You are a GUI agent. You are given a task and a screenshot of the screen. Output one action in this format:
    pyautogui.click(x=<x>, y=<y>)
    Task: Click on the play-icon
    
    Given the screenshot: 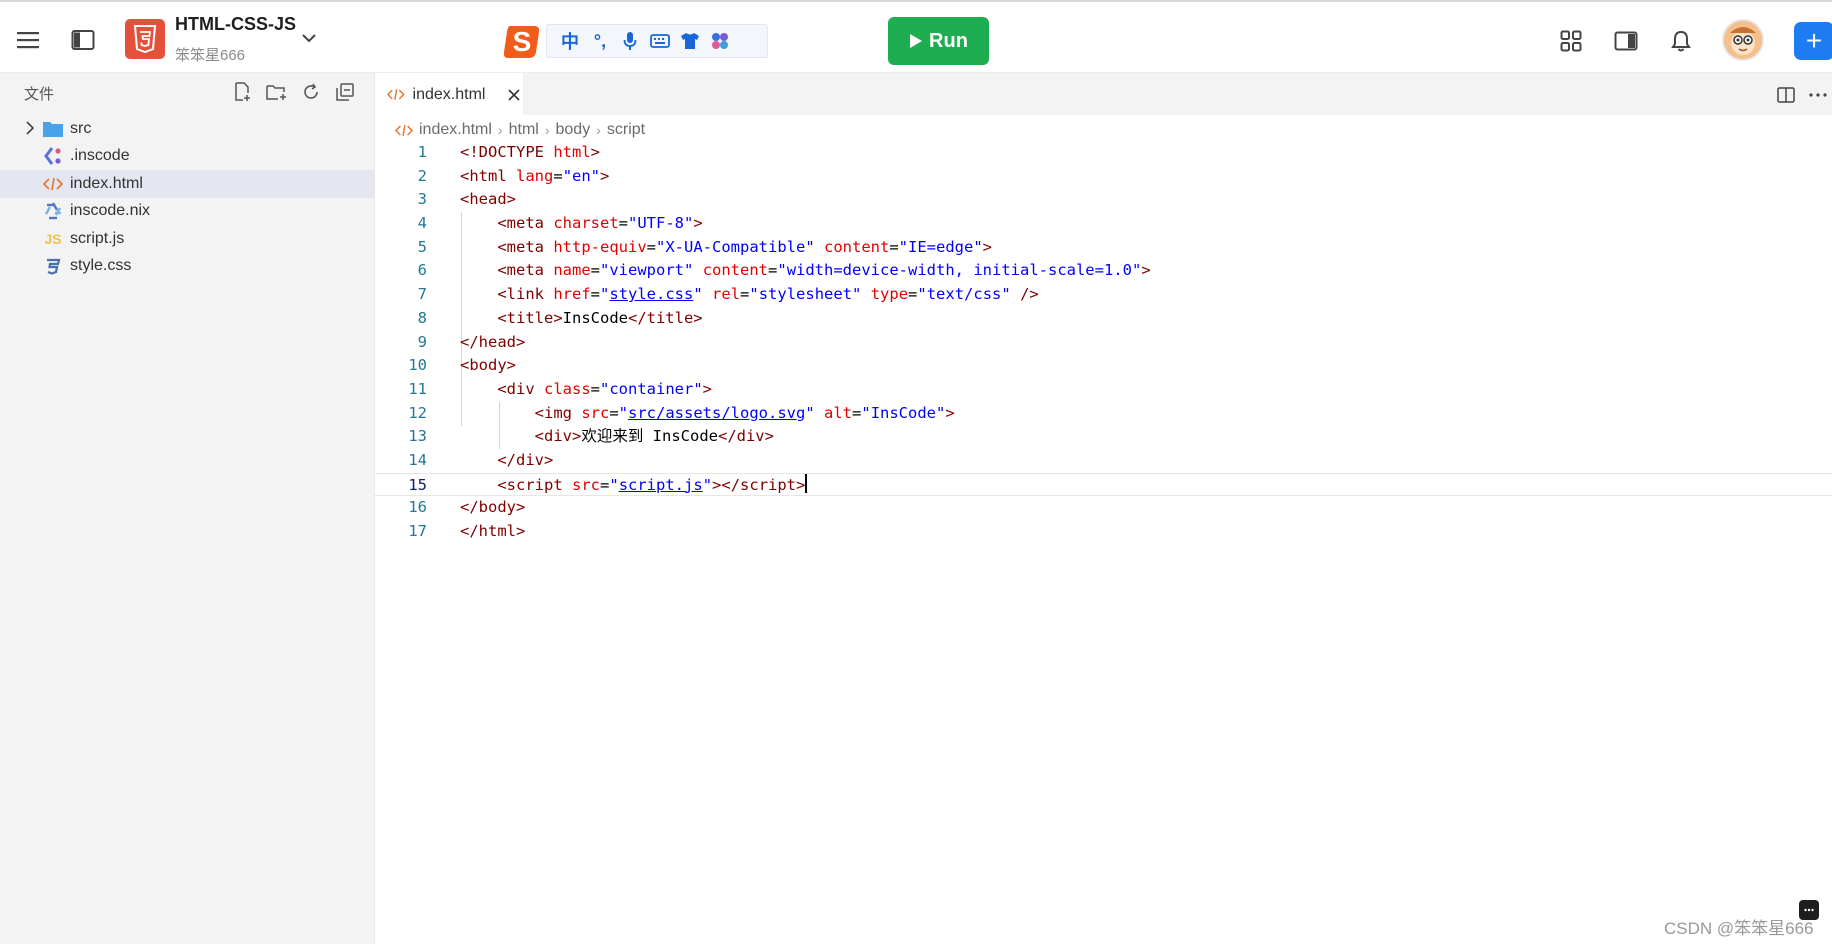 What is the action you would take?
    pyautogui.click(x=916, y=41)
    